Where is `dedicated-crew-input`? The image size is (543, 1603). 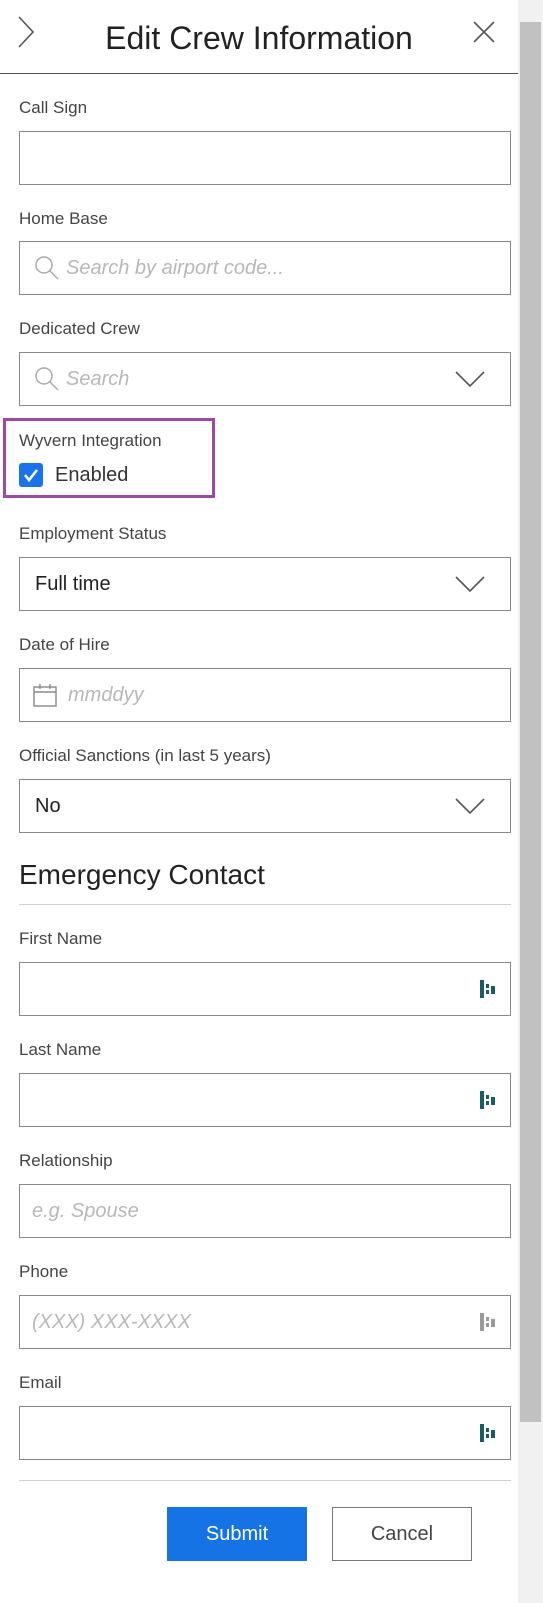 dedicated-crew-input is located at coordinates (256, 379).